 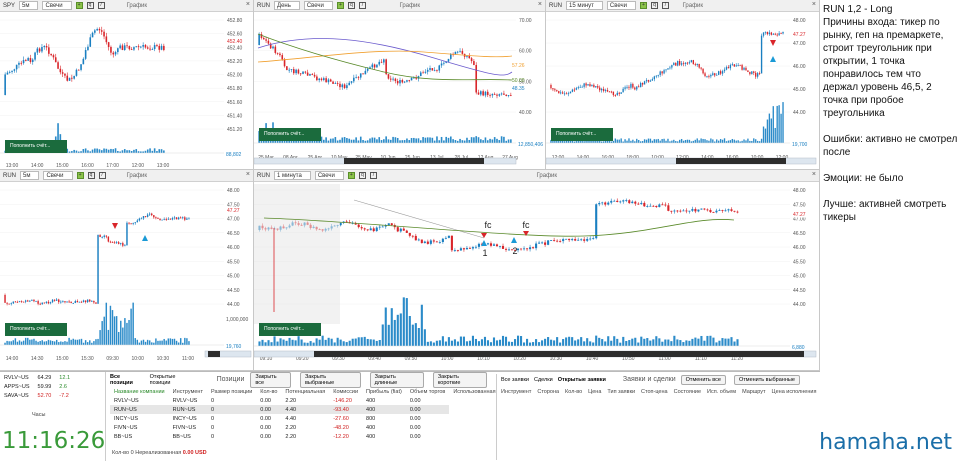 I want to click on tab-all-orders: Все заявки, so click(x=515, y=380).